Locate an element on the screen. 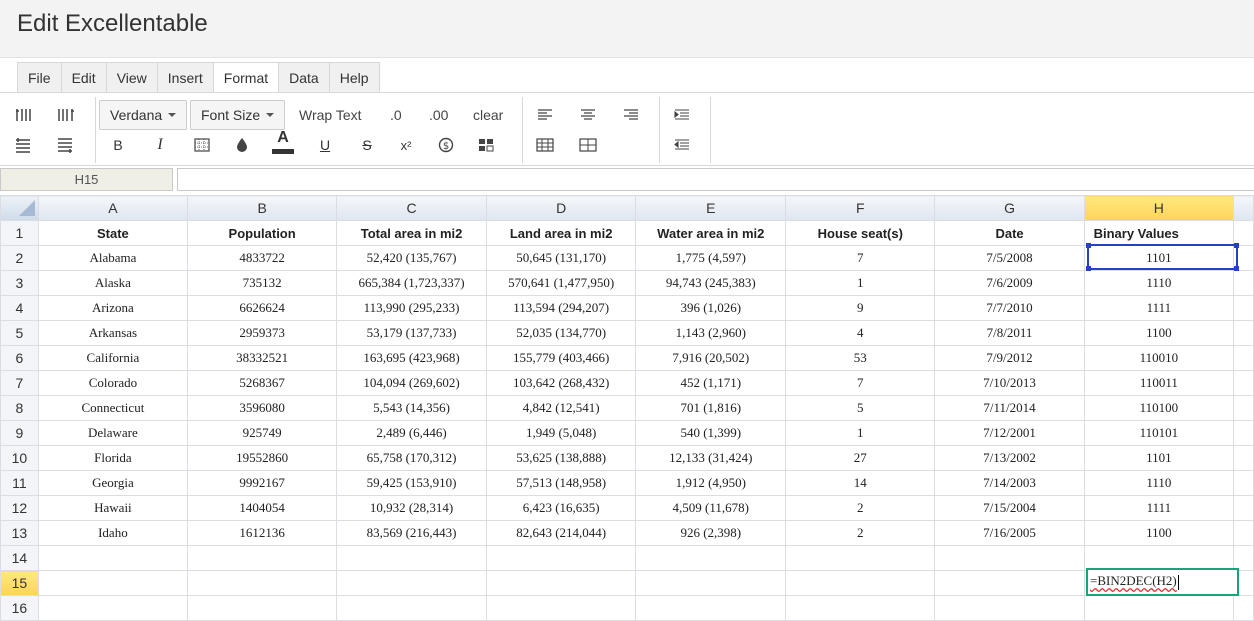 This screenshot has height=621, width=1254. cell-a8: Connecticut is located at coordinates (113, 408).